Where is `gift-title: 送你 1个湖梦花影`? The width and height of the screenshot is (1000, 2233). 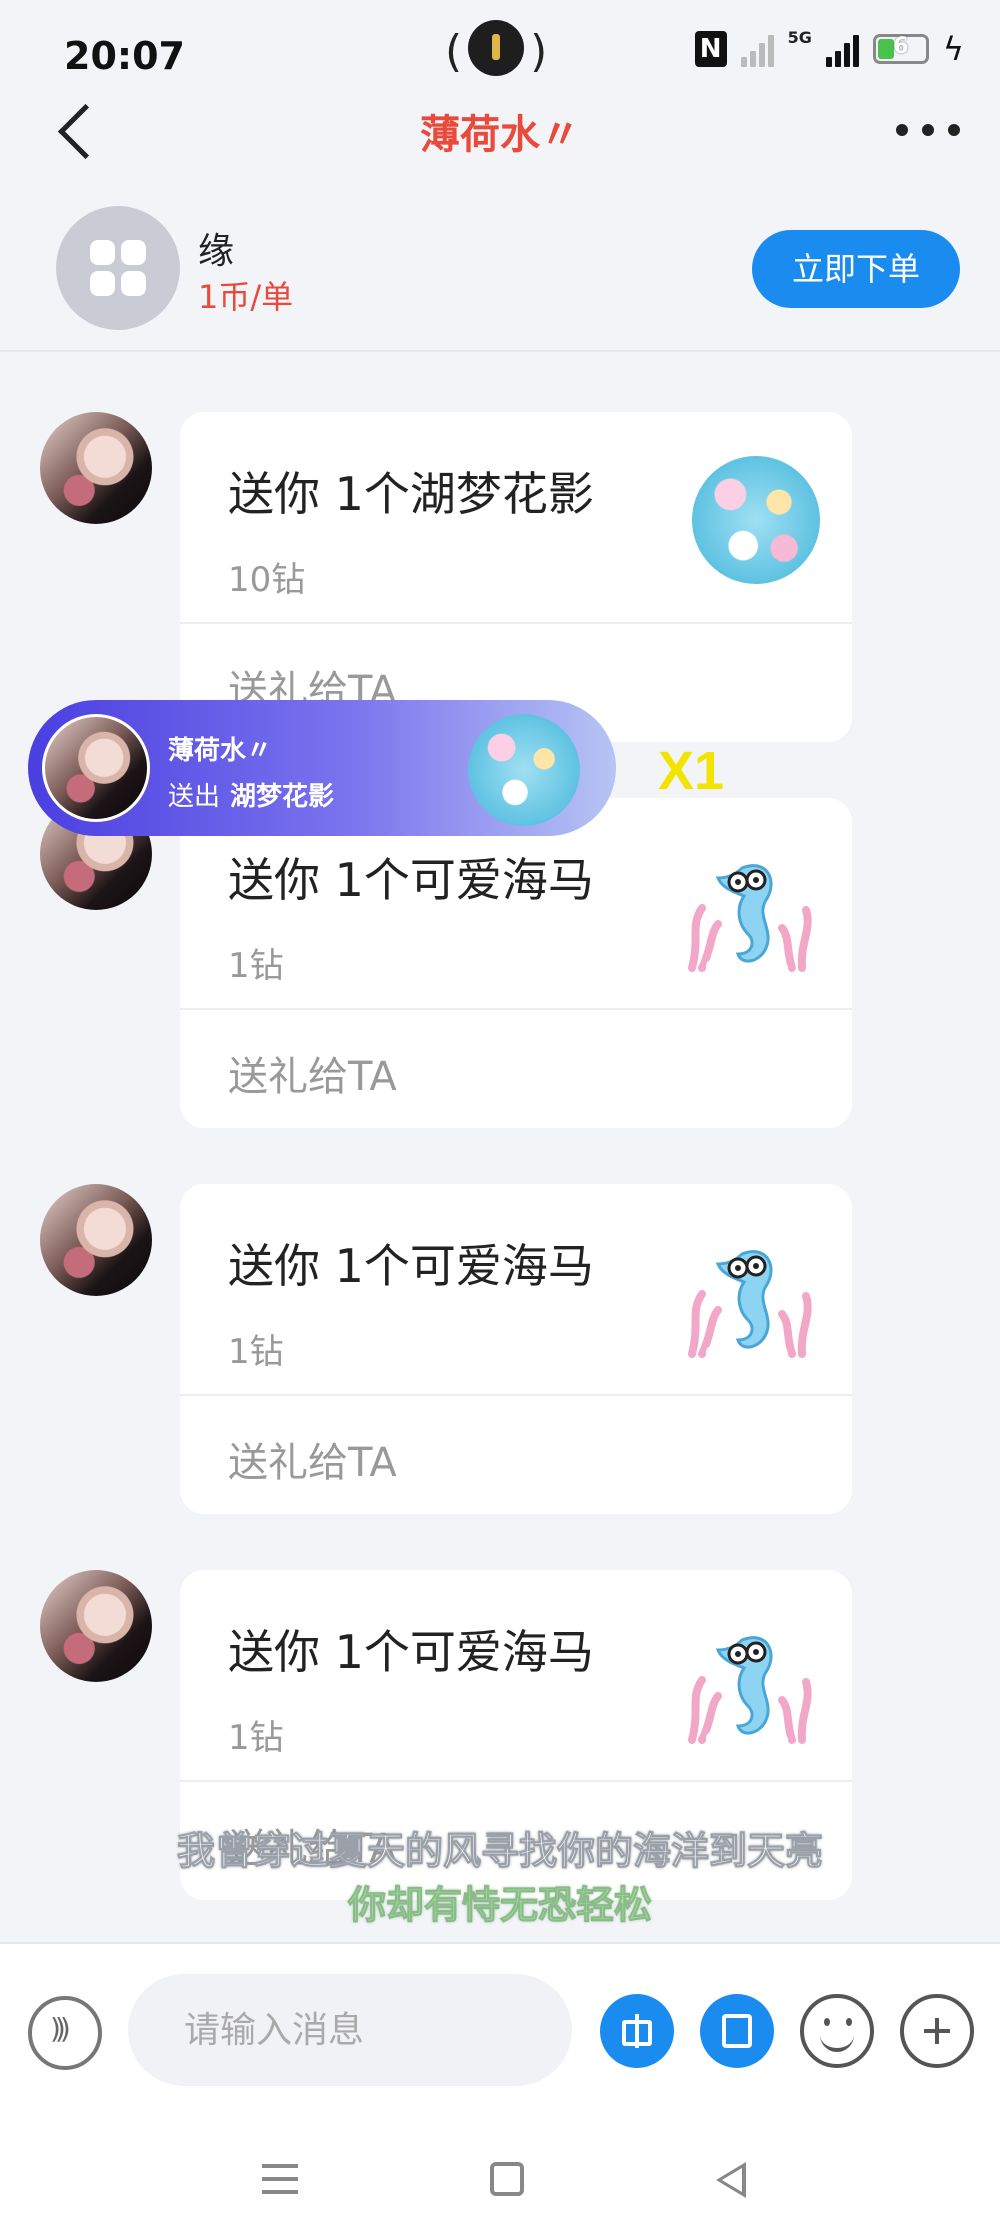
gift-title: 送你 1个湖梦花影 is located at coordinates (411, 494).